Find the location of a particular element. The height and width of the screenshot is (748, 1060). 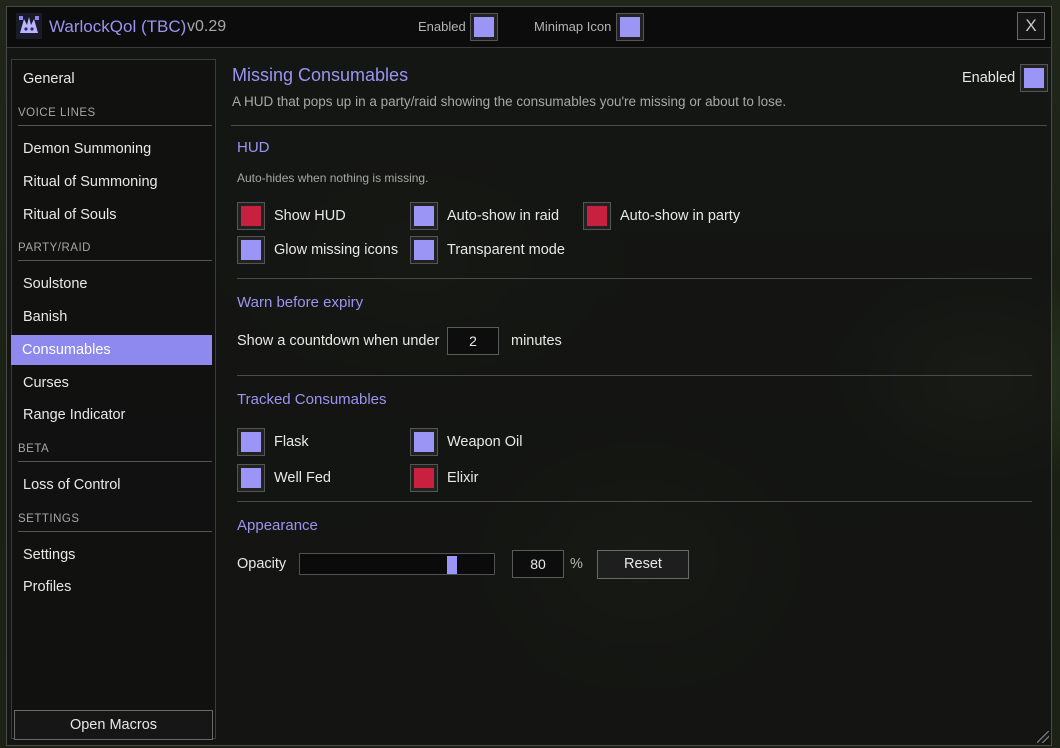

opacity-label: Opacity is located at coordinates (262, 564).